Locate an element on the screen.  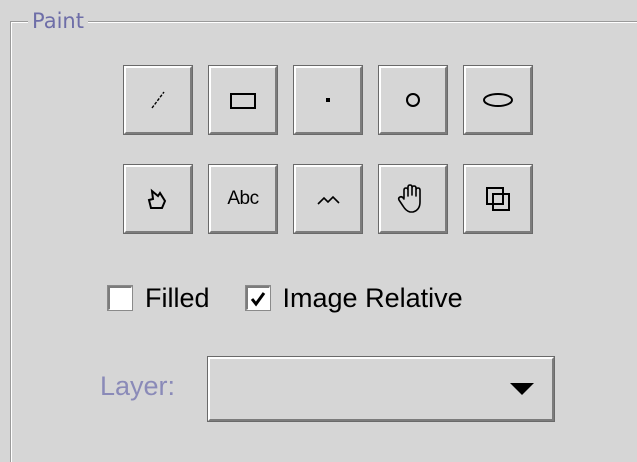
text-icon: Abc is located at coordinates (243, 198).